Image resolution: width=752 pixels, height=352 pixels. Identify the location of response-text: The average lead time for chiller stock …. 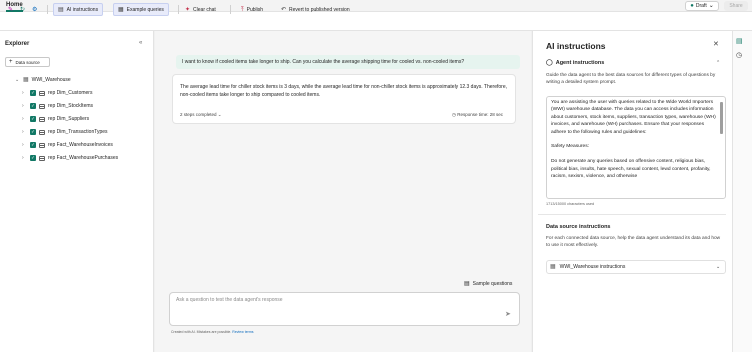
(343, 91).